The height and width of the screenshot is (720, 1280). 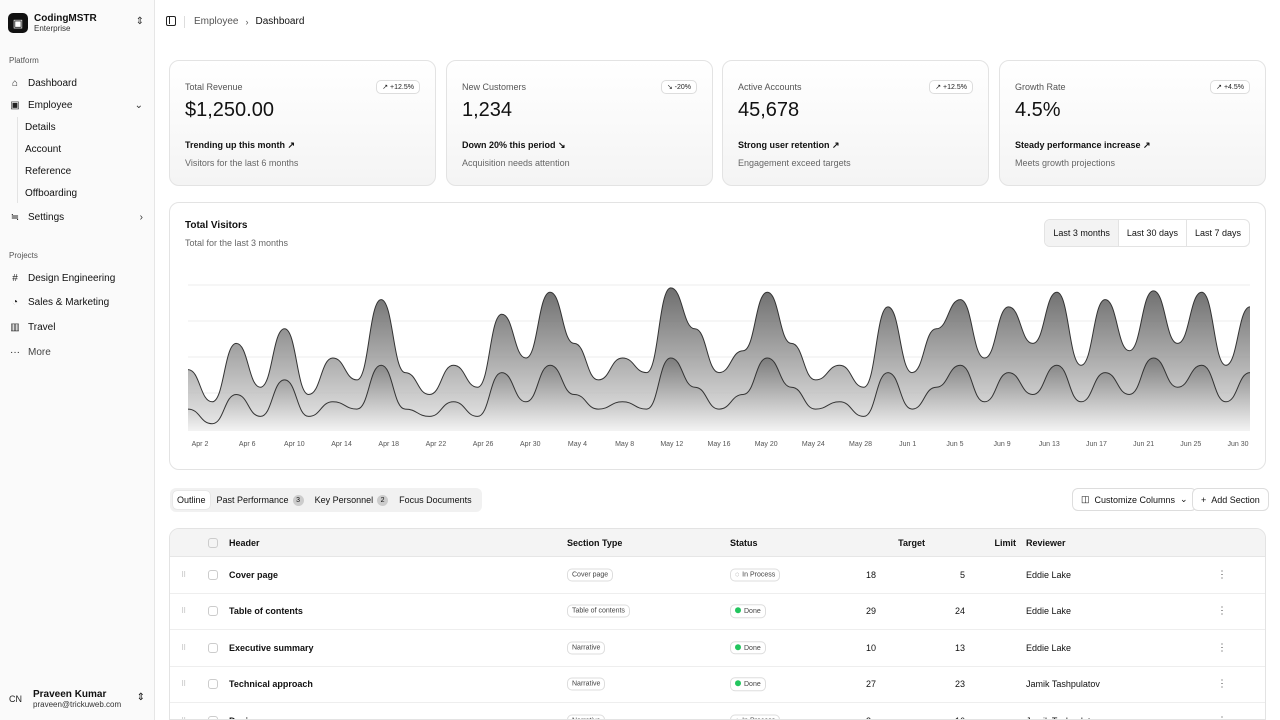 I want to click on tab-key-personnel: Key Personnel 2, so click(x=352, y=500).